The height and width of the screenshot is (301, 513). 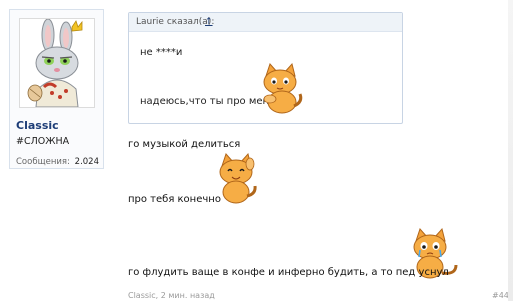 I want to click on cat-sticker-icon, so click(x=281, y=89).